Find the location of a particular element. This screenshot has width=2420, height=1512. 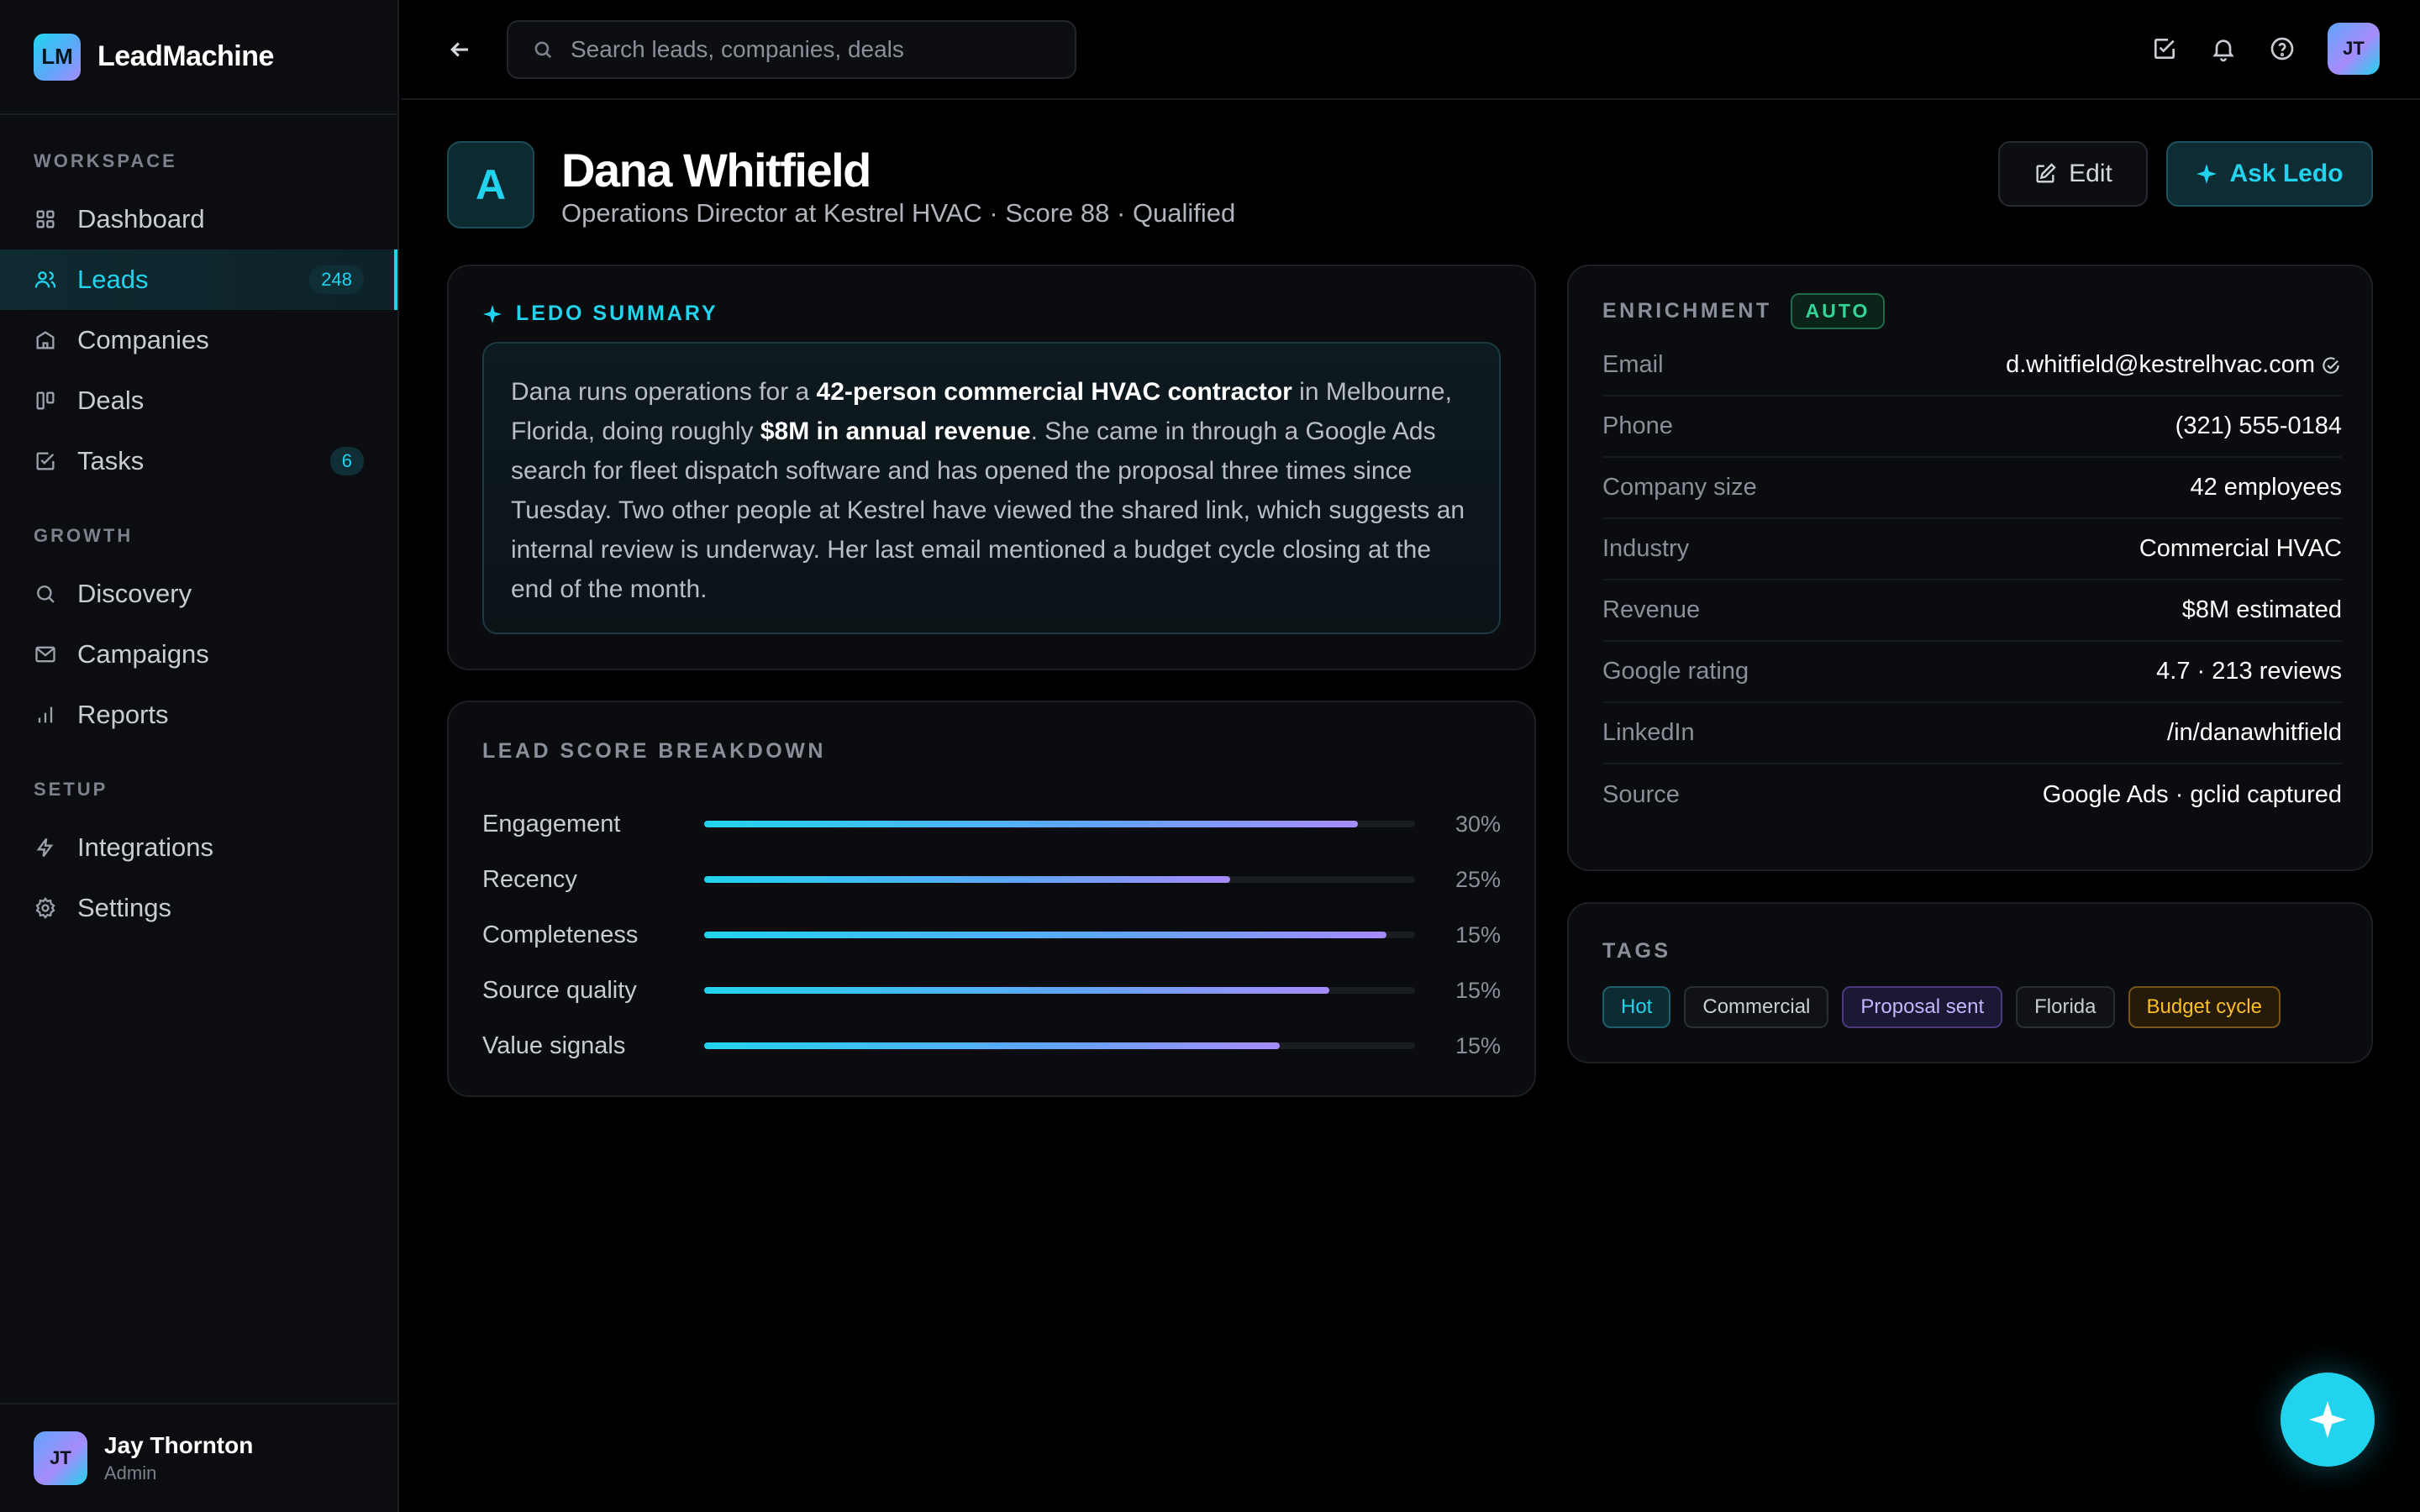

bolt-icon is located at coordinates (45, 847).